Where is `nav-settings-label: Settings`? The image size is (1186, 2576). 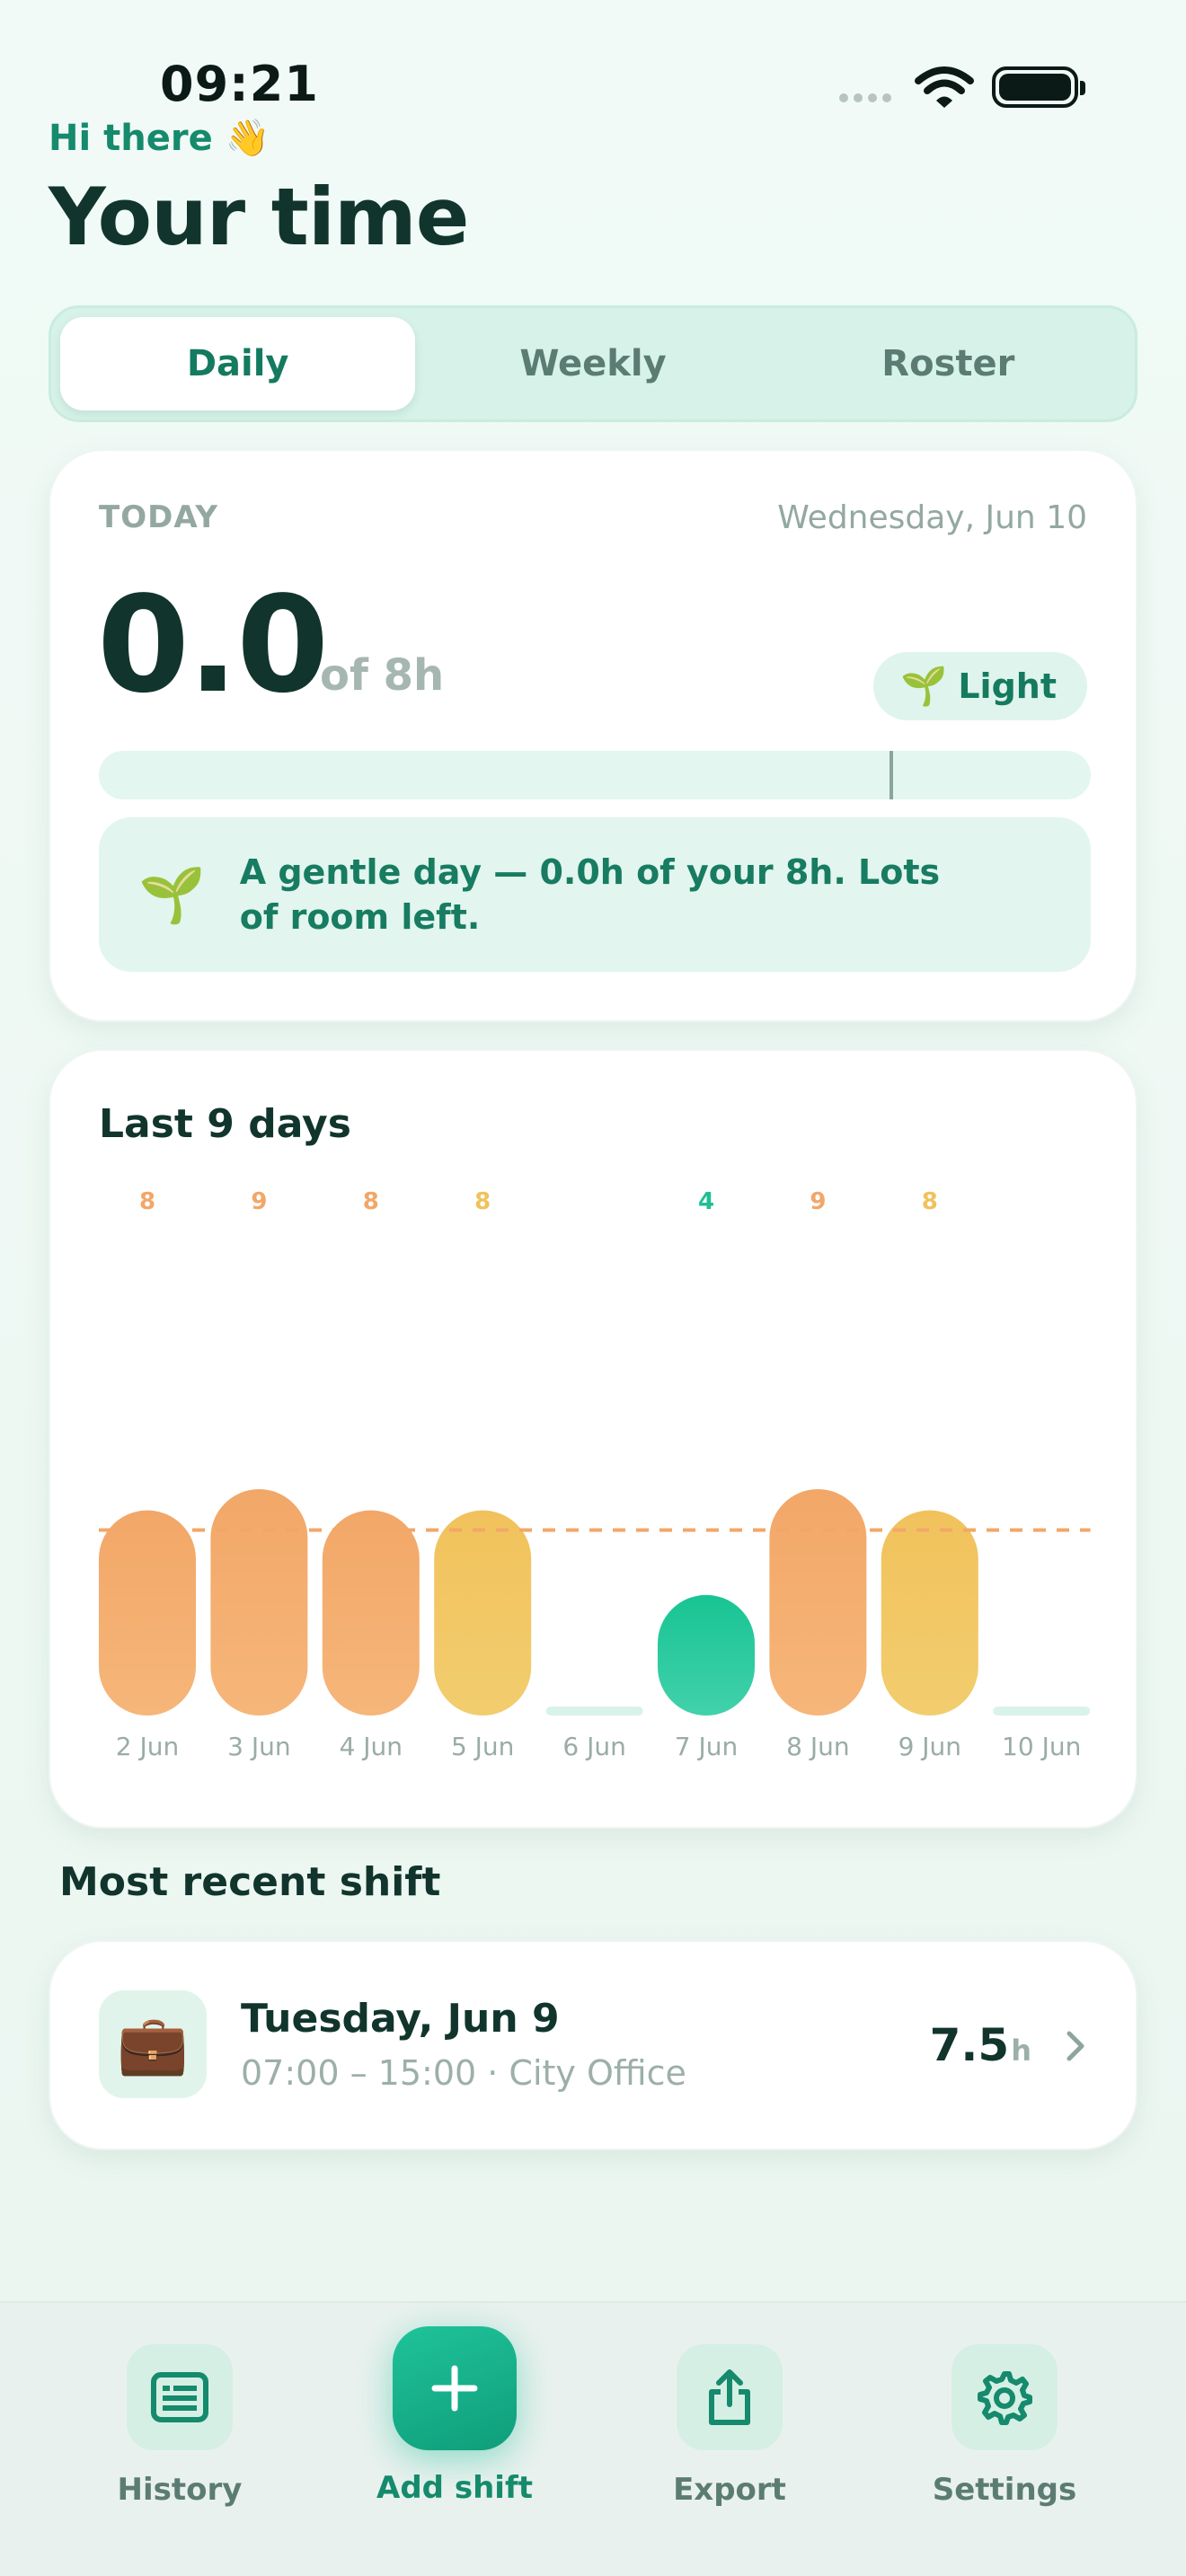
nav-settings-label: Settings is located at coordinates (1004, 2490).